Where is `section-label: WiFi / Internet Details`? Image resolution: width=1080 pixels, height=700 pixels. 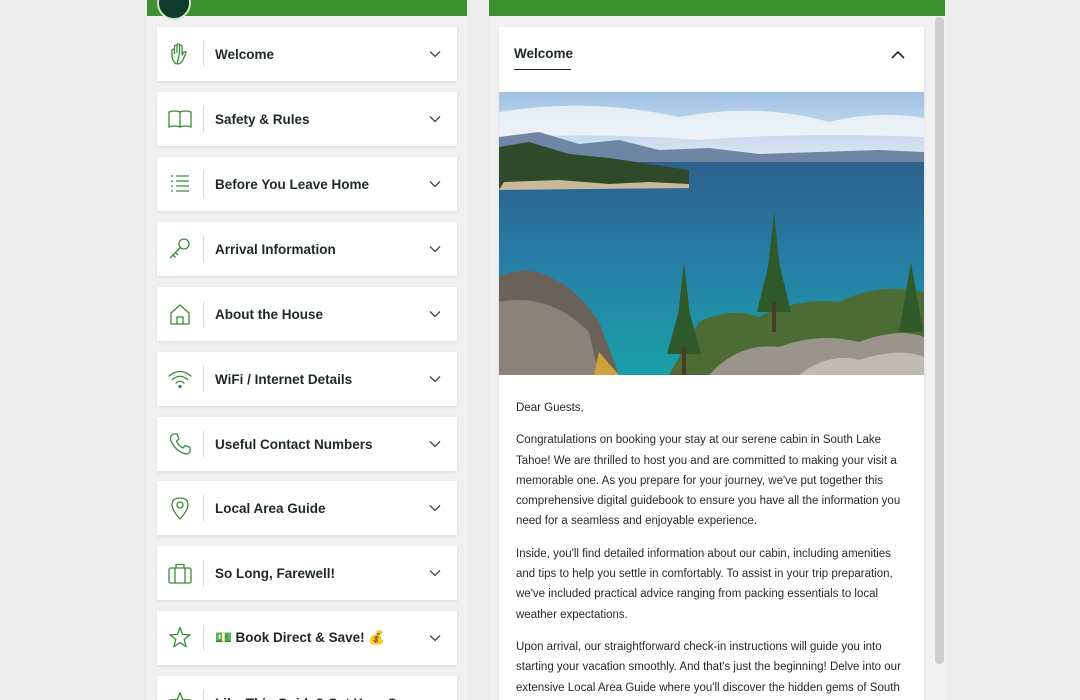 section-label: WiFi / Internet Details is located at coordinates (284, 379).